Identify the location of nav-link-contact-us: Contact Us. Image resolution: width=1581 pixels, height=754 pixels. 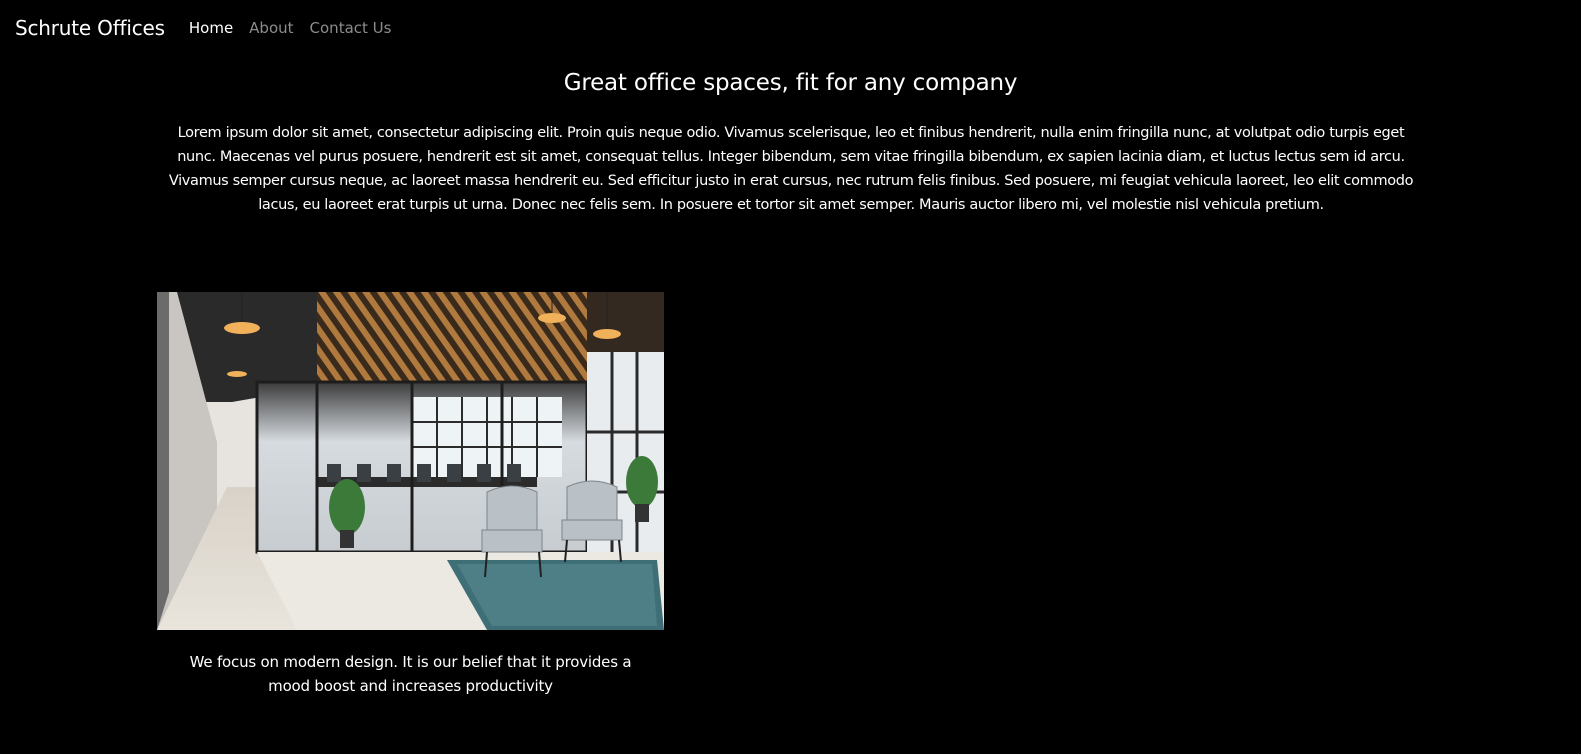
(351, 28).